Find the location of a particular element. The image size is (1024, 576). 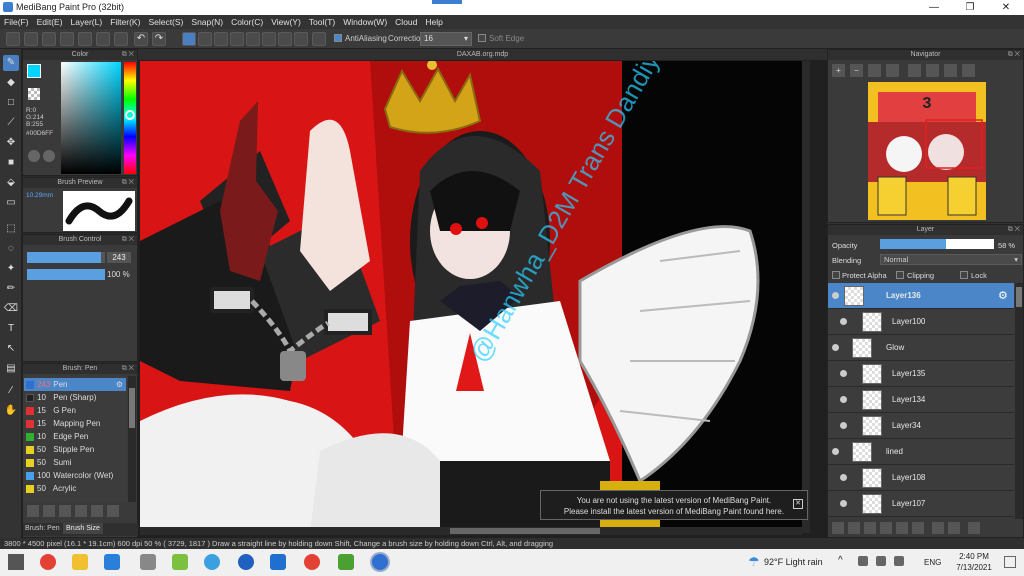

divide-tool-icon: ▤ is located at coordinates (11, 369).